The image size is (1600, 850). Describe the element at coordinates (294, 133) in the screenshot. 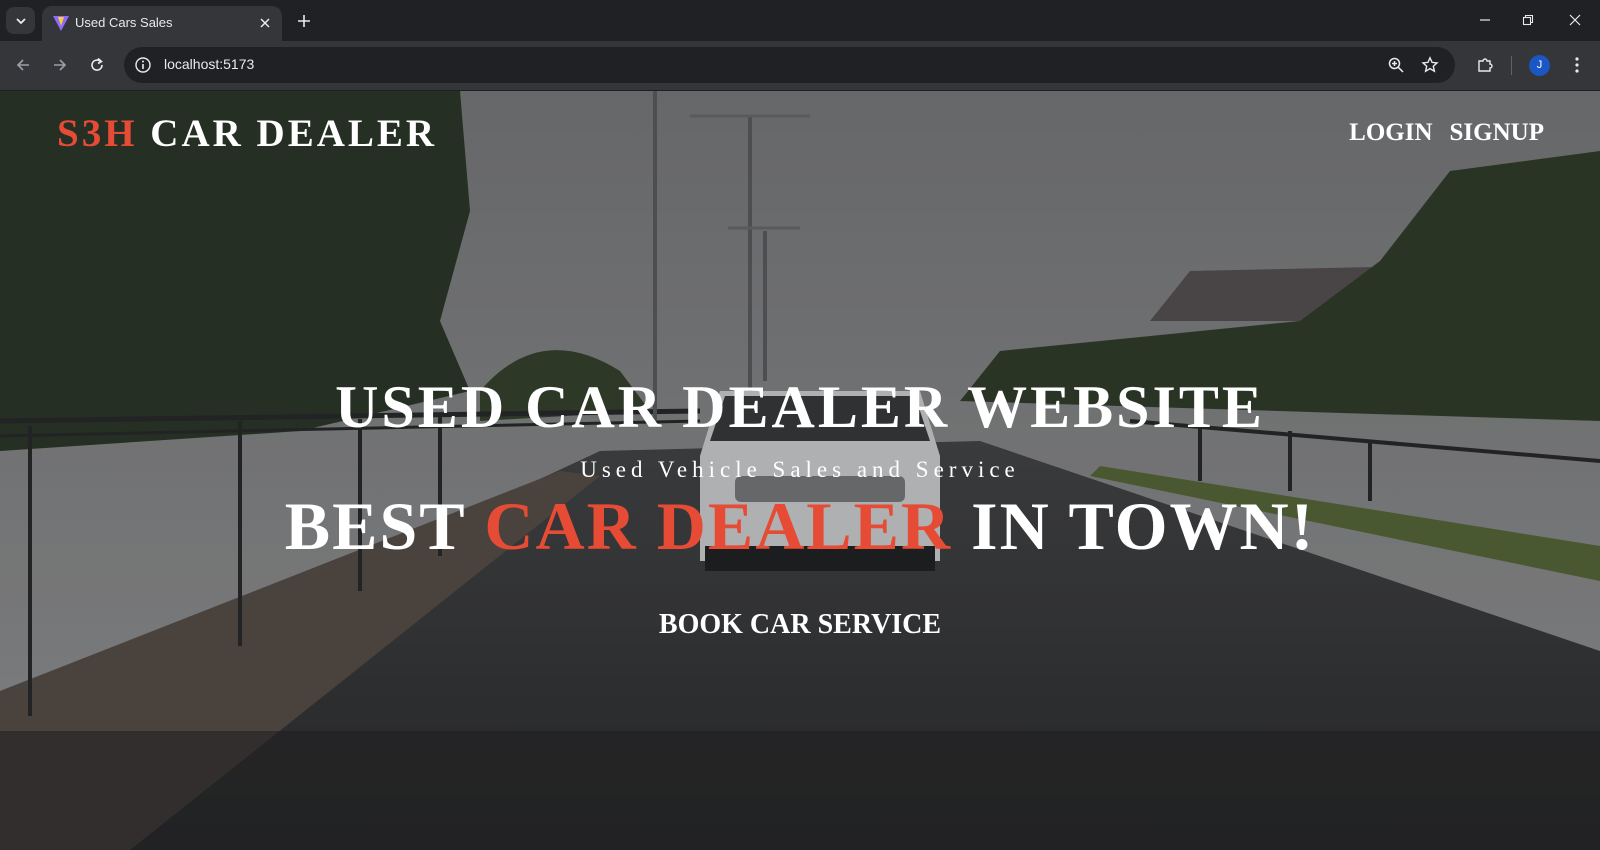

I see `logo-text: CAR DEALER` at that location.